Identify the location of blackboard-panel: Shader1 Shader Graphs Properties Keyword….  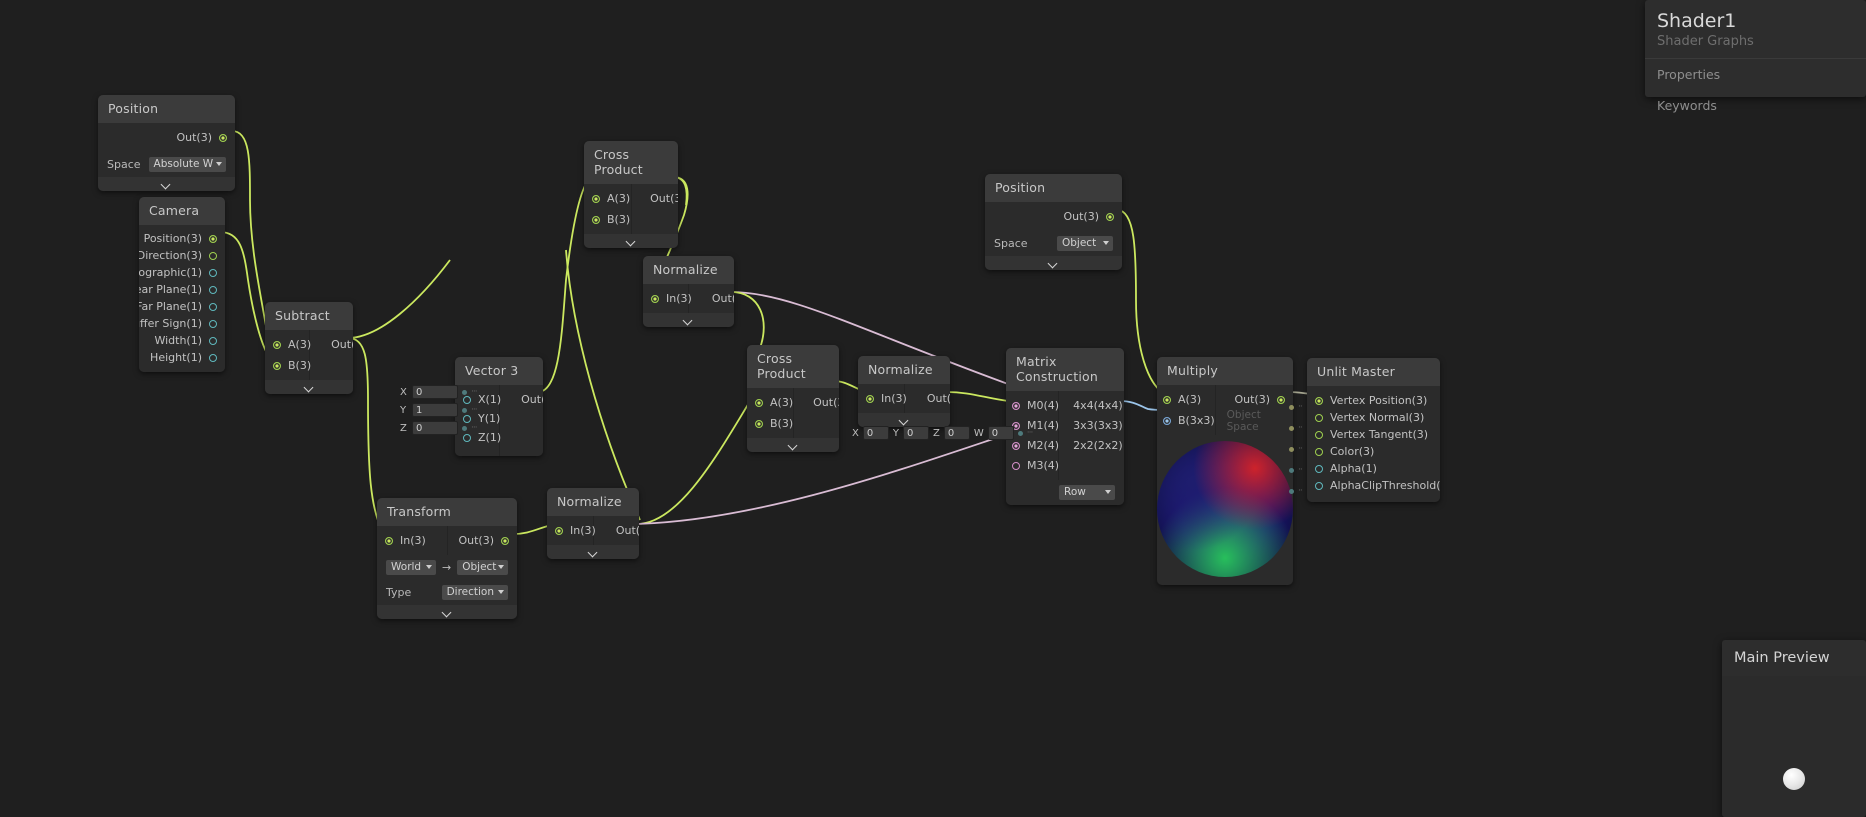
(1755, 56).